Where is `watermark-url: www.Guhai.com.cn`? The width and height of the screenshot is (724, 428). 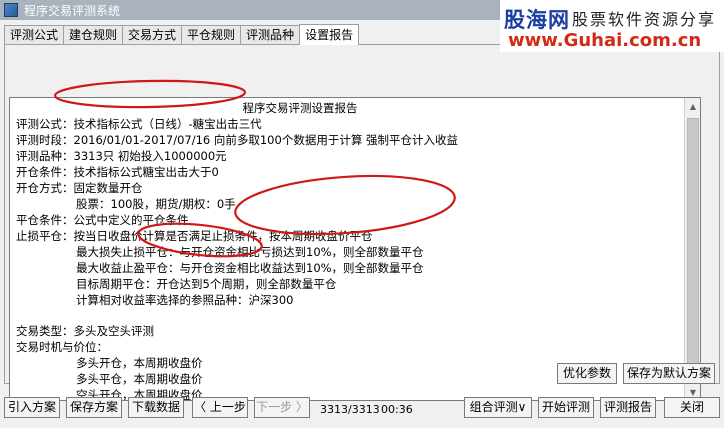
watermark-url: www.Guhai.com.cn is located at coordinates (605, 40).